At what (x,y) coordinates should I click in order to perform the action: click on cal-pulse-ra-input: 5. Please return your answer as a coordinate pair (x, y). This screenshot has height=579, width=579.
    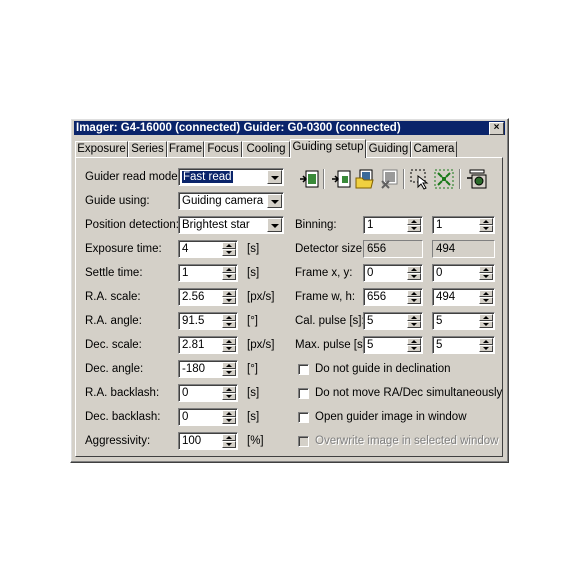
    Looking at the image, I should click on (393, 321).